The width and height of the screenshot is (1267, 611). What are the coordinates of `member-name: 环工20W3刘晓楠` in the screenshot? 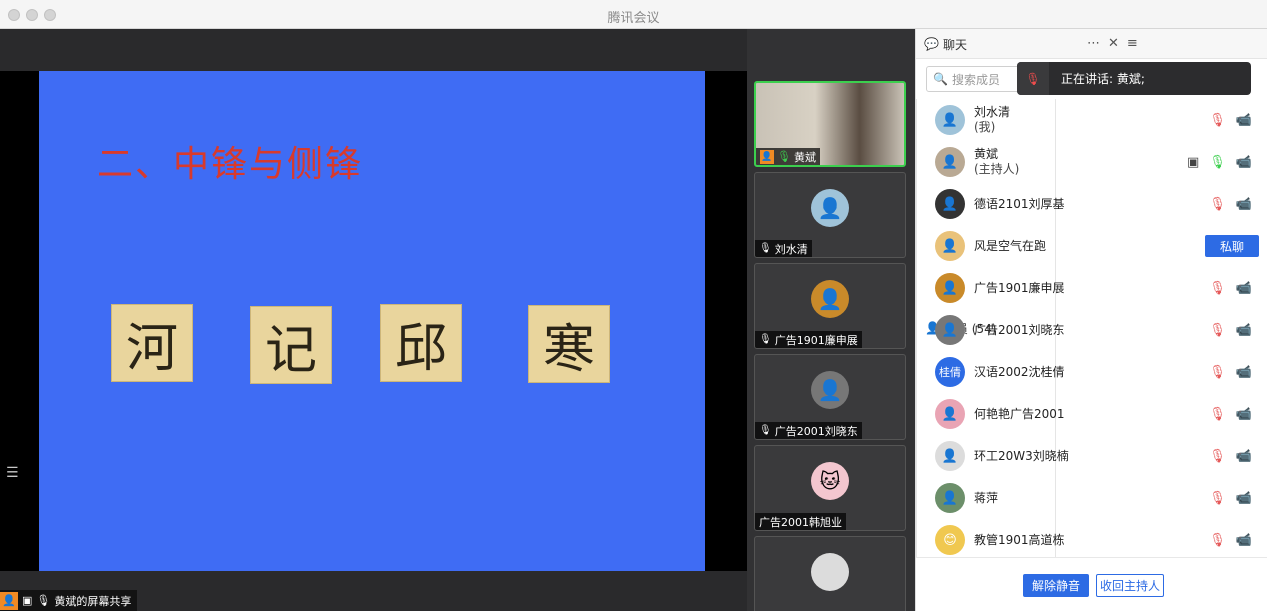 It's located at (1021, 455).